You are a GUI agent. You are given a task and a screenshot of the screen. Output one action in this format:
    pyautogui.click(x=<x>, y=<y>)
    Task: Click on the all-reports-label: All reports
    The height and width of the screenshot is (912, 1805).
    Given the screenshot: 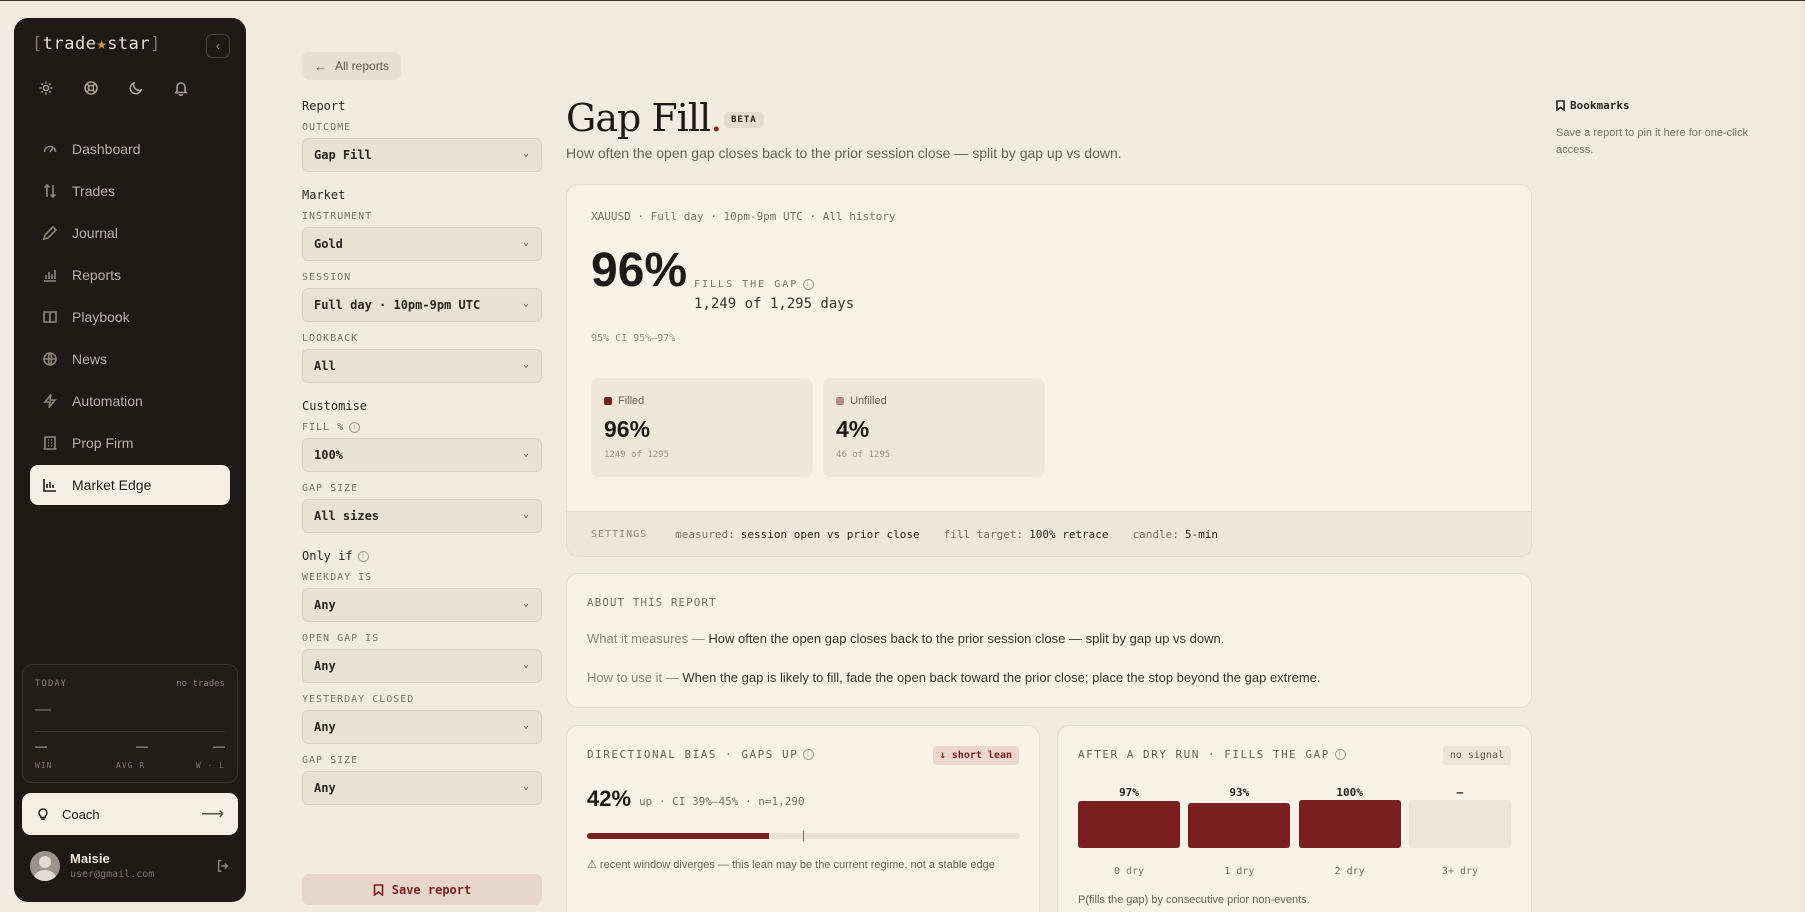 What is the action you would take?
    pyautogui.click(x=362, y=66)
    